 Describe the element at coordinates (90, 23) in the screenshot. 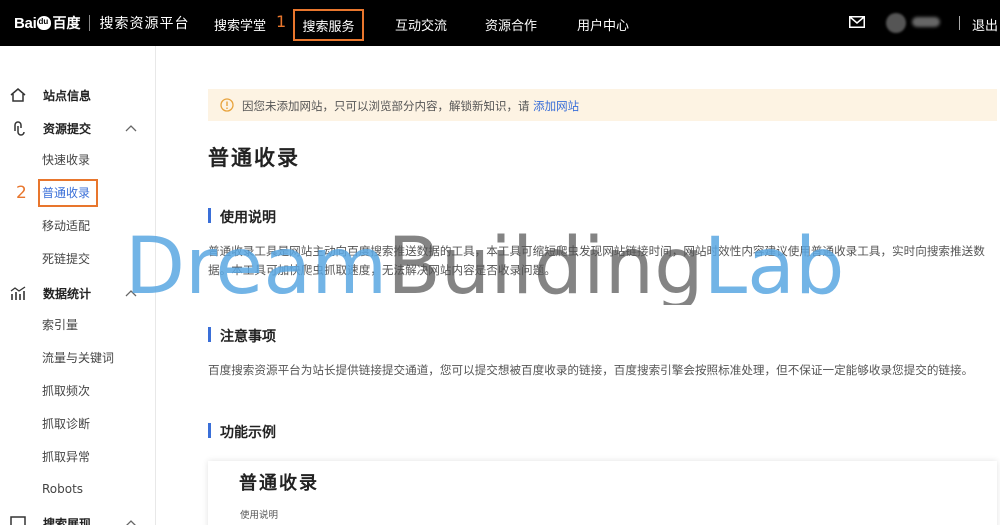

I see `logo-divider` at that location.